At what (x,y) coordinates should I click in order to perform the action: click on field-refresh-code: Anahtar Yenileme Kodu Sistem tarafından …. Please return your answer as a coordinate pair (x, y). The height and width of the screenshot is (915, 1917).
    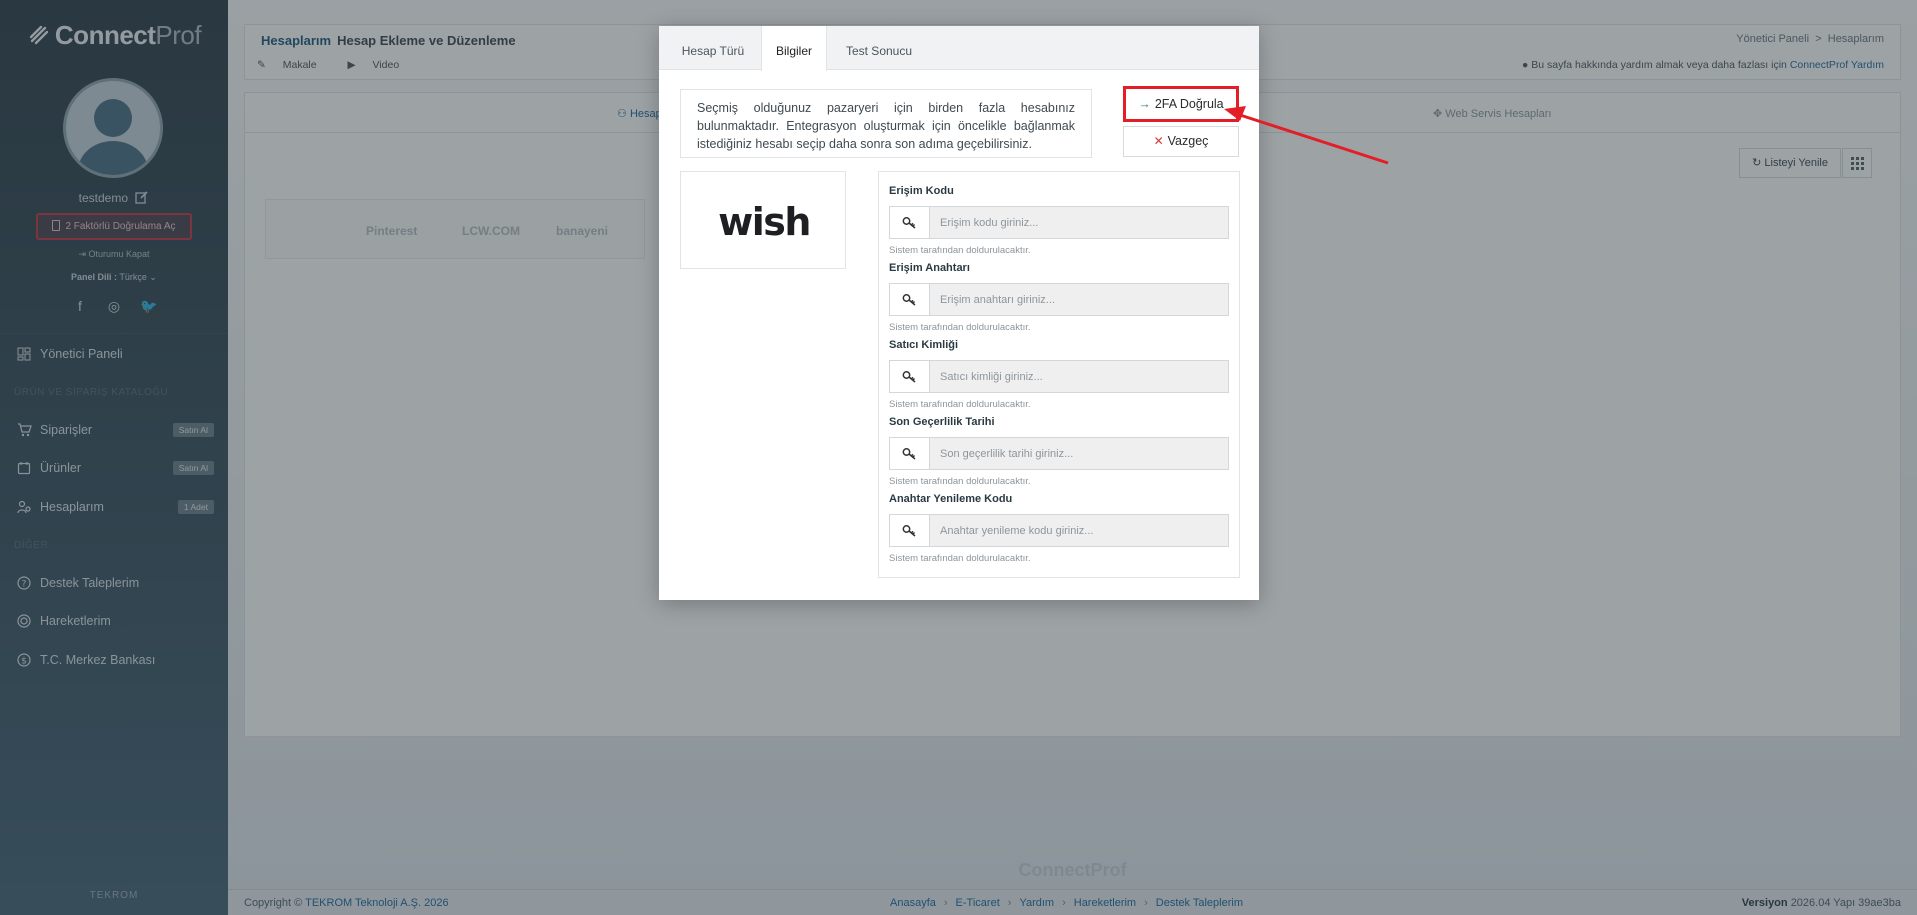
    Looking at the image, I should click on (1059, 528).